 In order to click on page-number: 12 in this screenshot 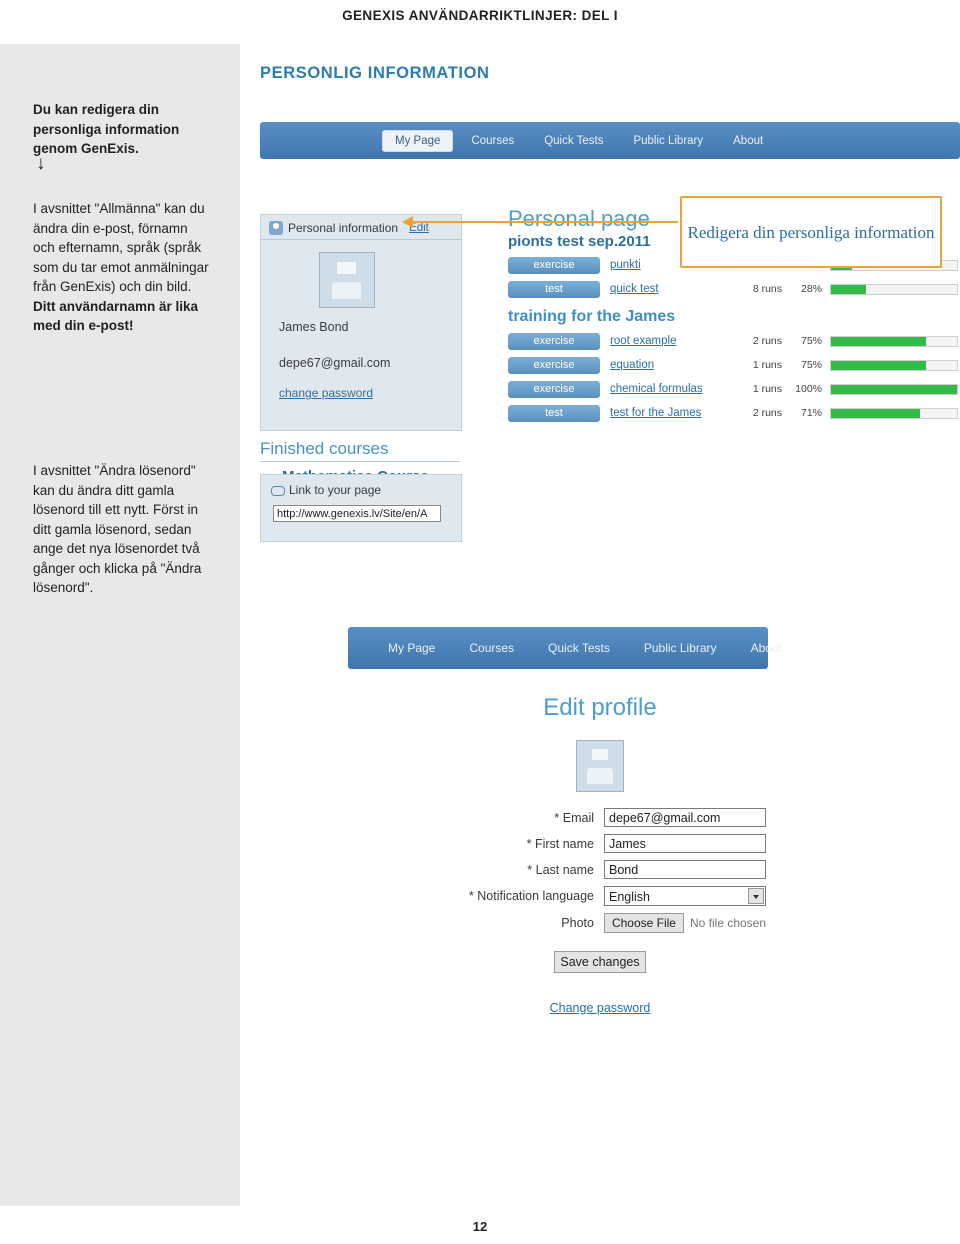, I will do `click(480, 1226)`.